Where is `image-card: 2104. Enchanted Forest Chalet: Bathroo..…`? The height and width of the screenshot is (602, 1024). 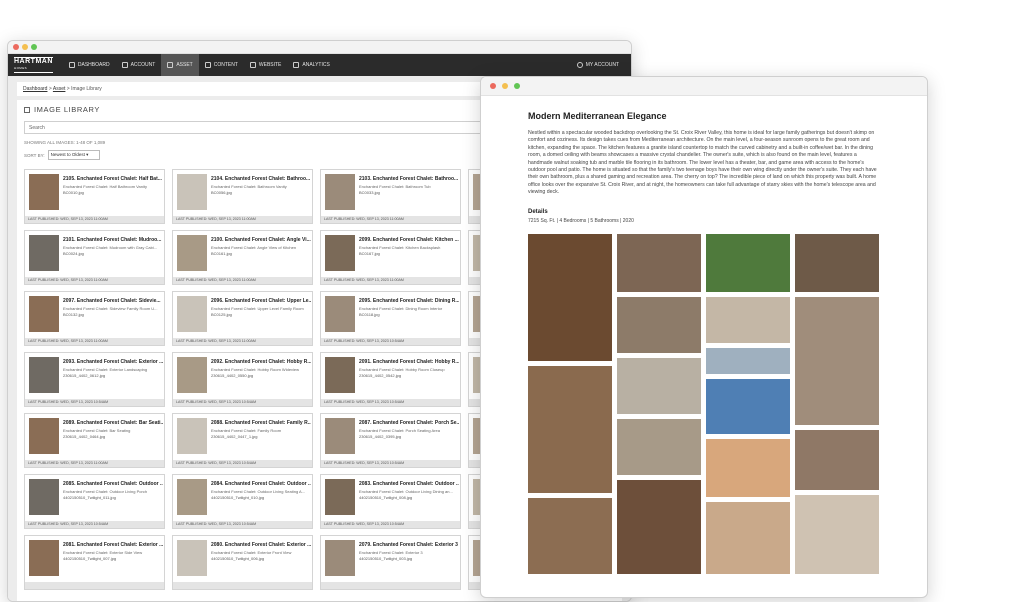 image-card: 2104. Enchanted Forest Chalet: Bathroo..… is located at coordinates (242, 196).